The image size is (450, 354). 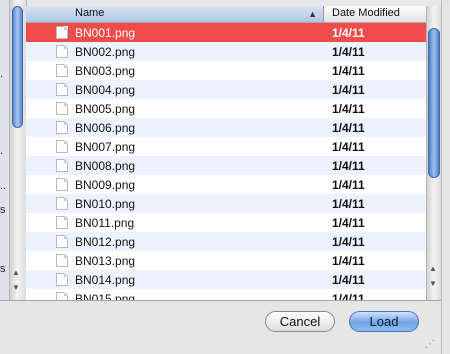 I want to click on file-name: BN006.png, so click(x=105, y=128).